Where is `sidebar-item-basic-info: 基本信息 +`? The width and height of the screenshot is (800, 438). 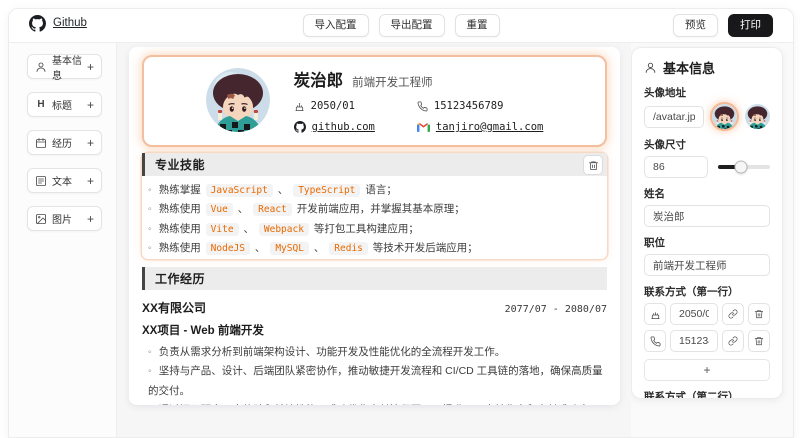 sidebar-item-basic-info: 基本信息 + is located at coordinates (64, 68).